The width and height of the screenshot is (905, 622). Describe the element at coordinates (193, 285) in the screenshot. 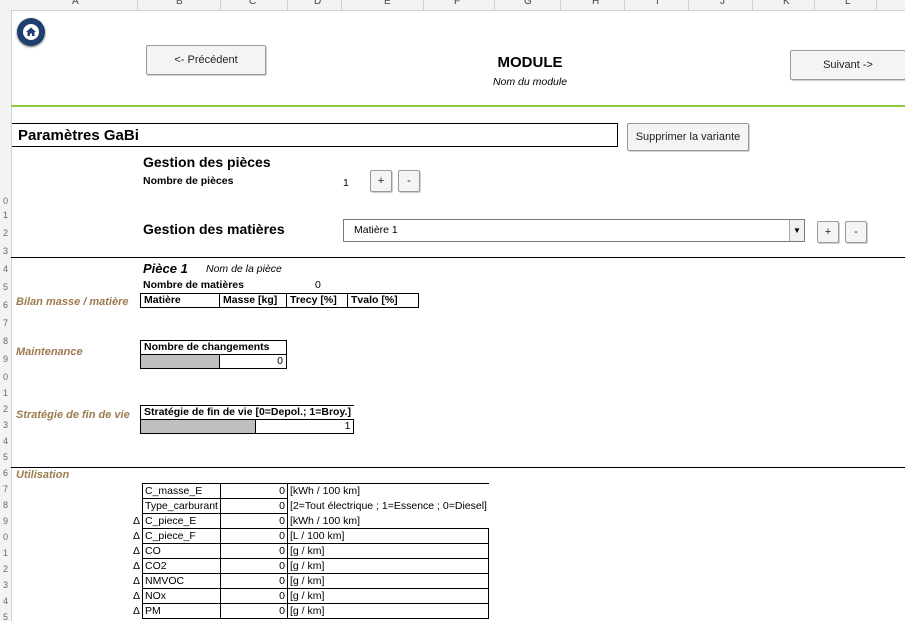

I see `nb-materials-label: Nombre de matières` at that location.